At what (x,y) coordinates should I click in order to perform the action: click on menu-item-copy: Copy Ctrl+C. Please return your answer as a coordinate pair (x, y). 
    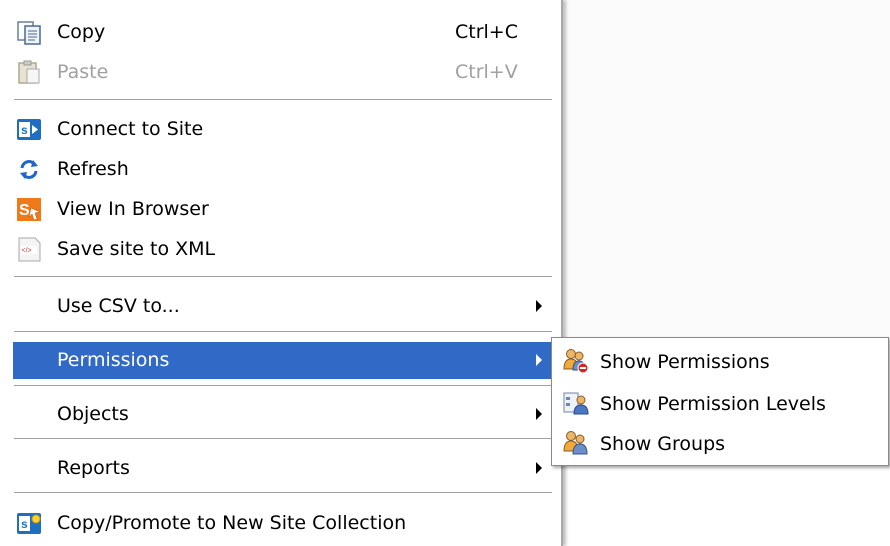
    Looking at the image, I should click on (281, 32).